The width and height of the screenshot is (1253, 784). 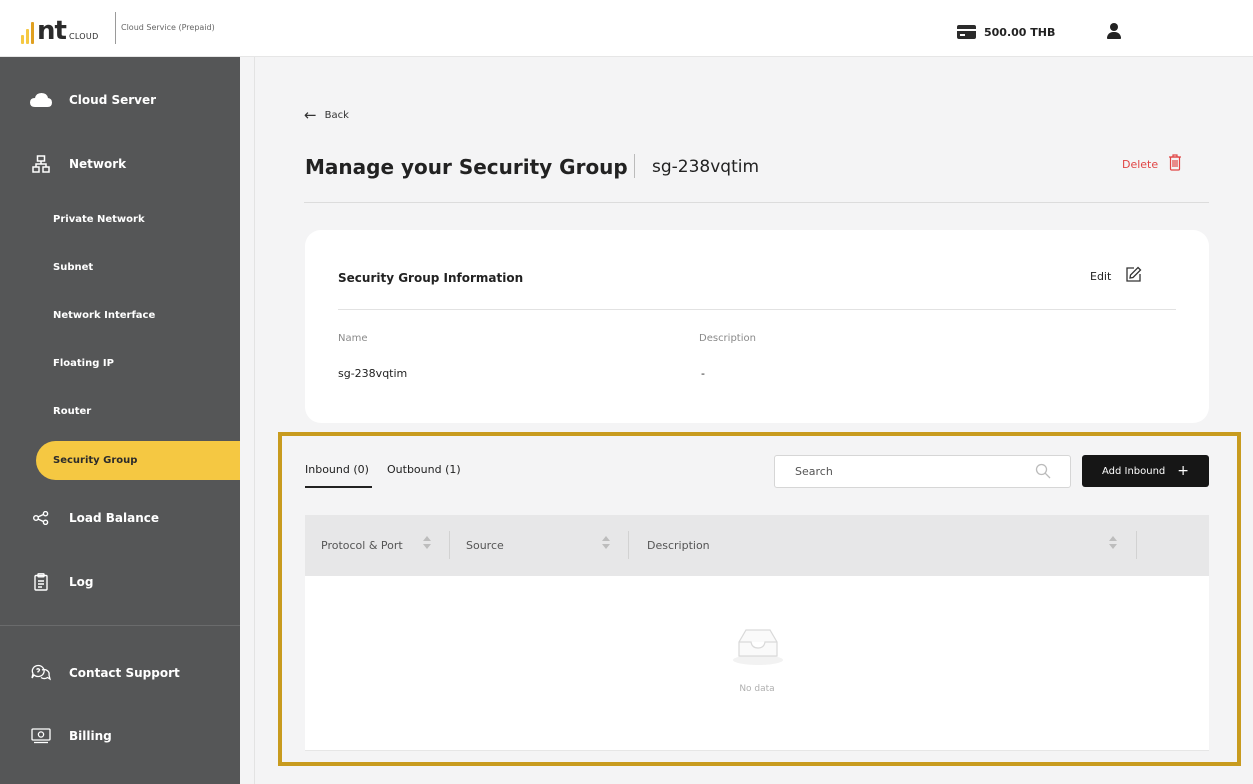 What do you see at coordinates (90, 736) in the screenshot?
I see `sidebar-item-label: Billing` at bounding box center [90, 736].